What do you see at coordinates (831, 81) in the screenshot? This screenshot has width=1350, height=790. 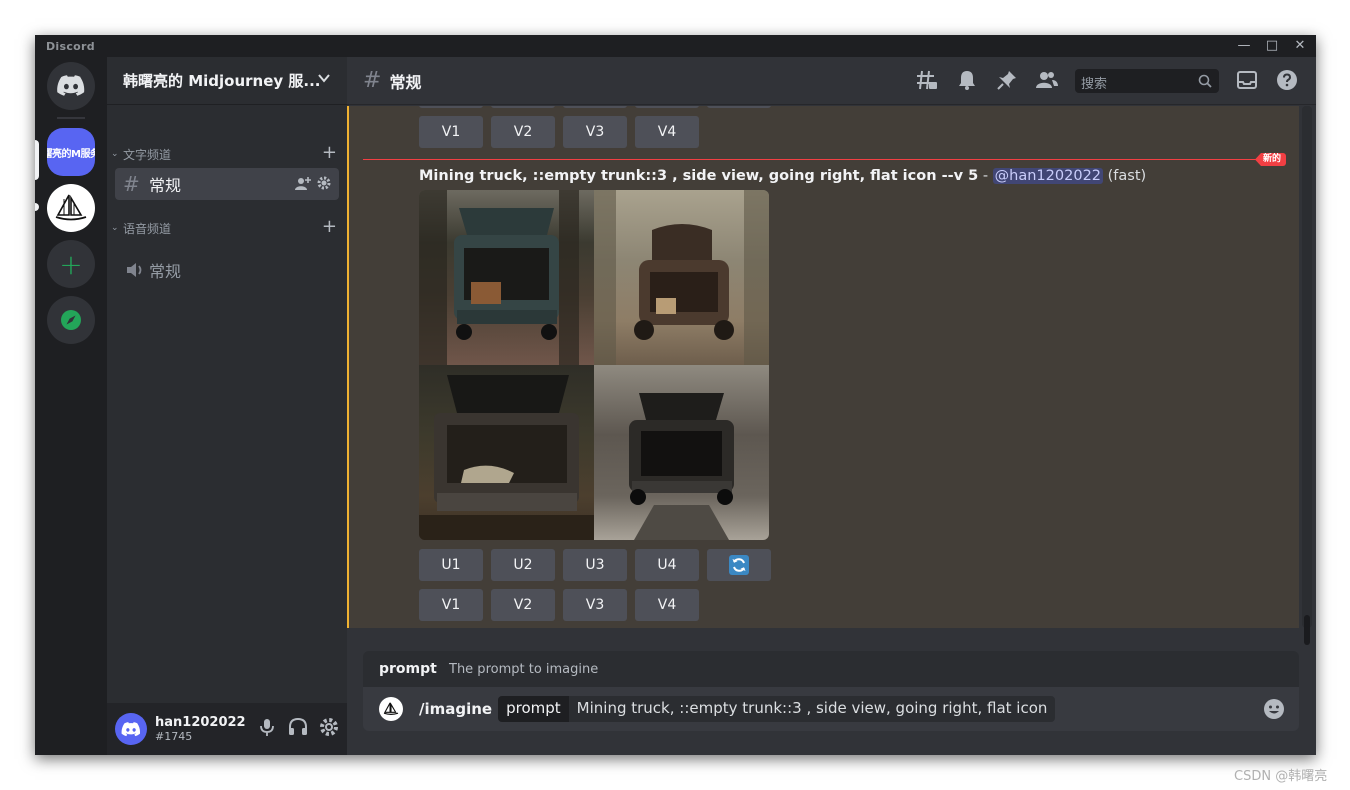 I see `channel-topbar: # 常规 搜索` at bounding box center [831, 81].